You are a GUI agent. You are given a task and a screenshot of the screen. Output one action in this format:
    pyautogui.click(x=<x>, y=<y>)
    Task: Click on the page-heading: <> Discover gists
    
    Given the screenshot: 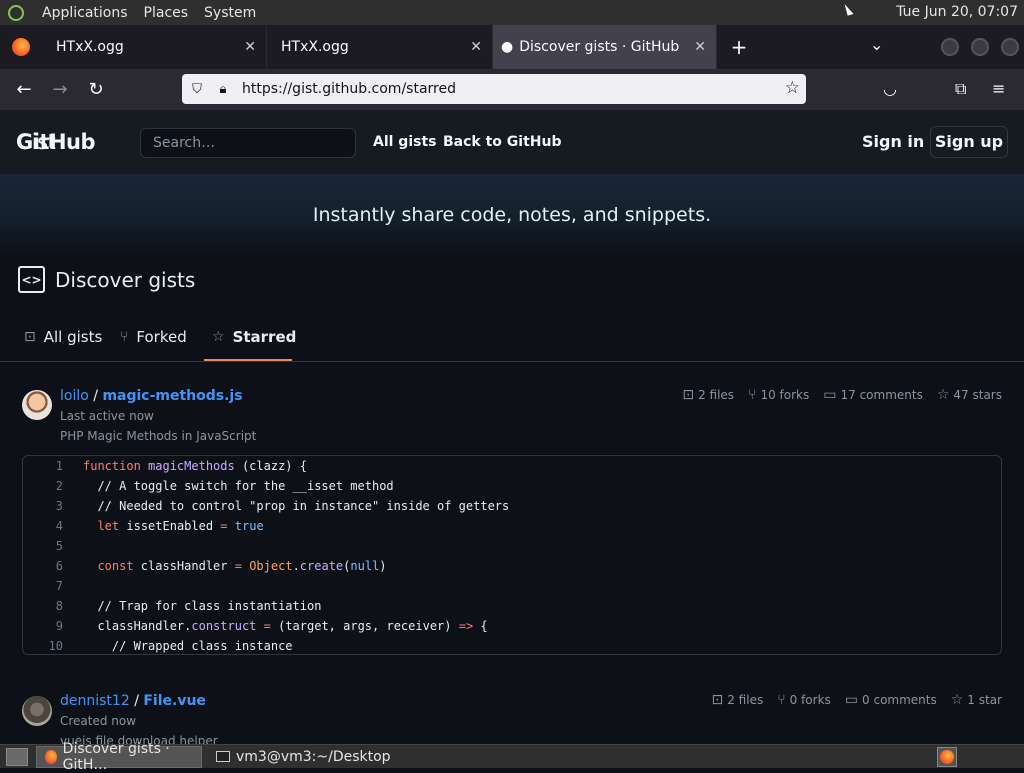 What is the action you would take?
    pyautogui.click(x=106, y=279)
    